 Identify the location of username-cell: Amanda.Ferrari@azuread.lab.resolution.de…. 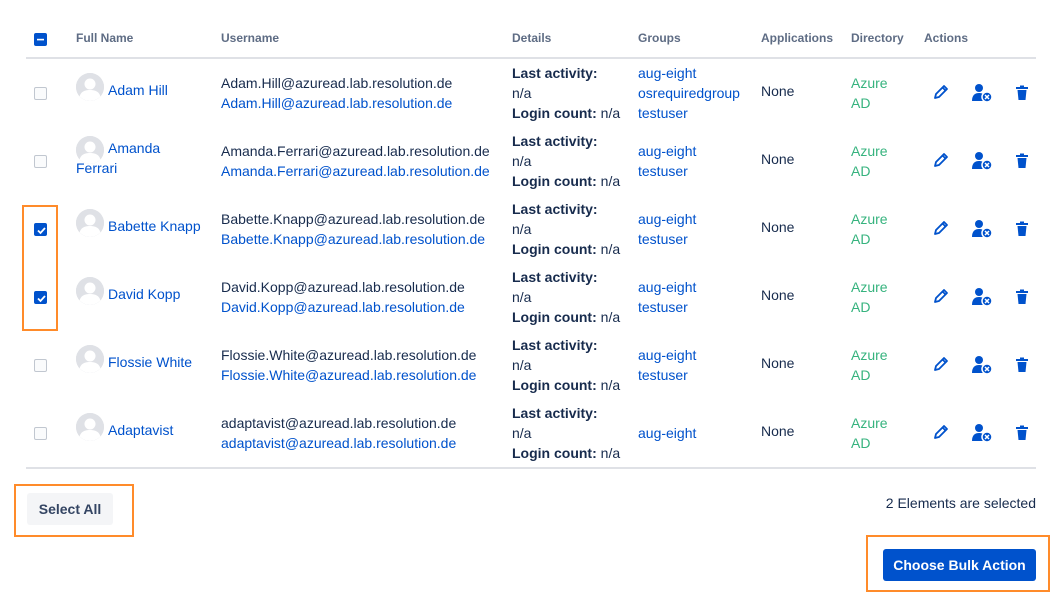
(355, 161).